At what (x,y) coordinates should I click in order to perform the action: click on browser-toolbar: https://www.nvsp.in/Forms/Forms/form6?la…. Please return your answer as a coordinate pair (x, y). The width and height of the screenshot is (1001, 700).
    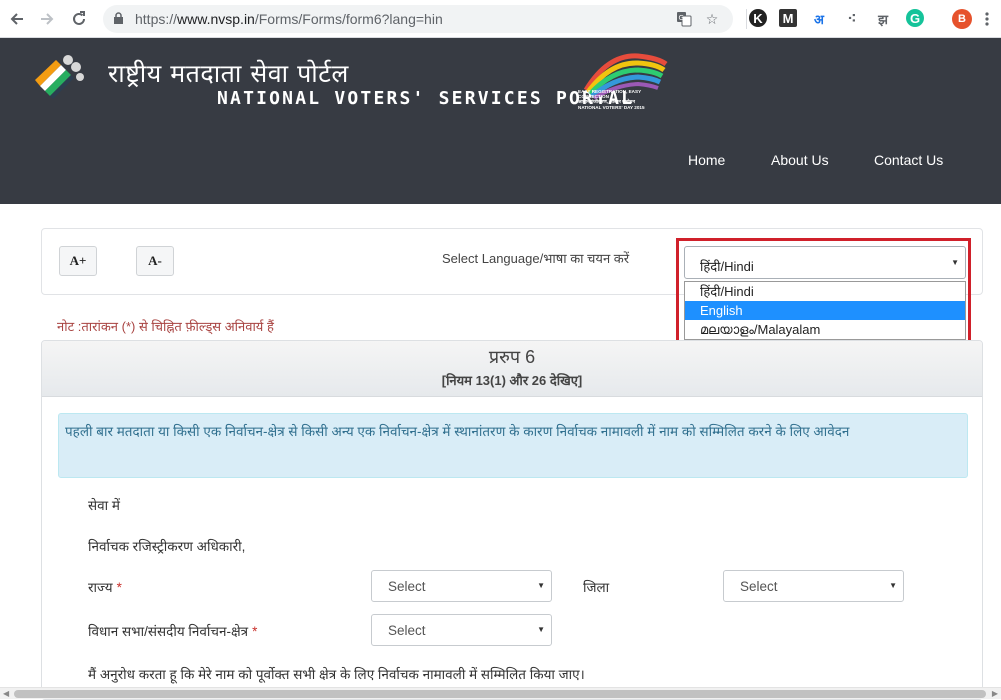
    Looking at the image, I should click on (500, 19).